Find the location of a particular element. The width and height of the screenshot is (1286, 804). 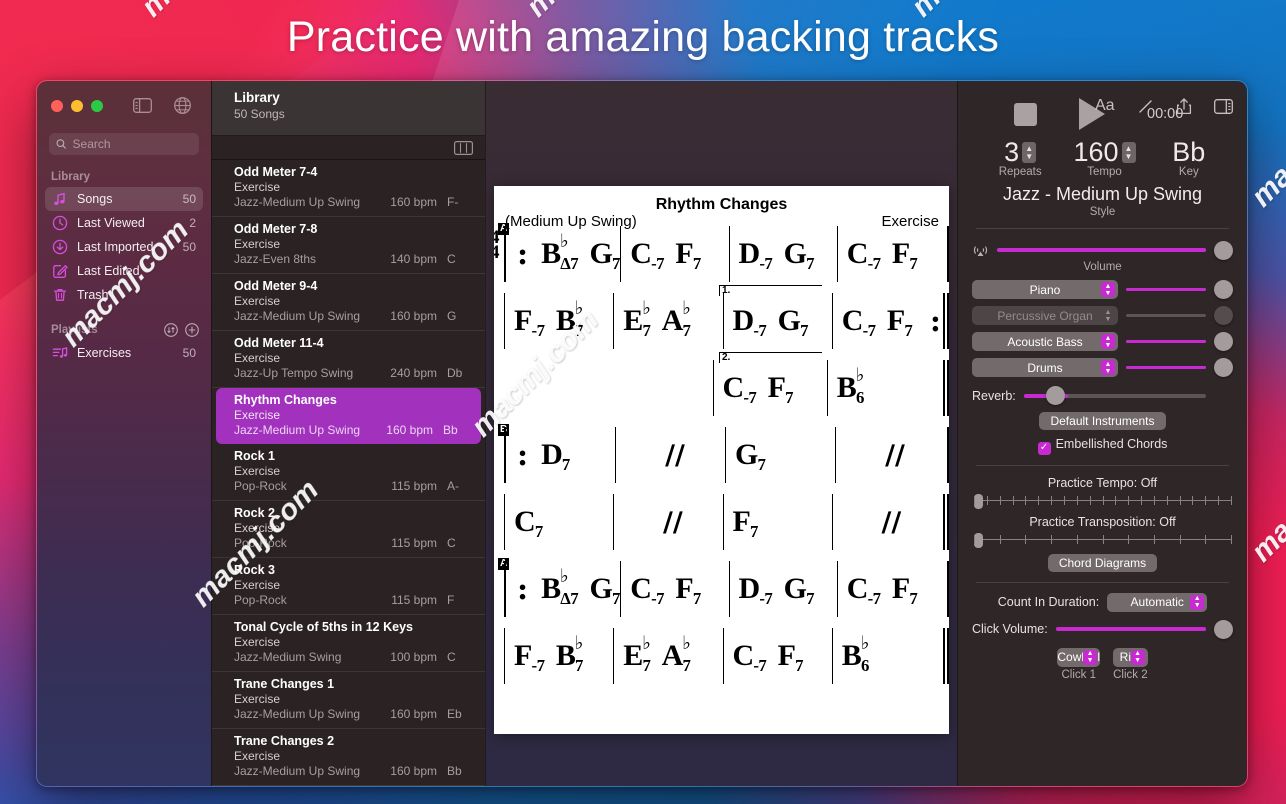

chord-system: A44:B♭Δ7G7C-7F7D-7G7C-7F7 is located at coordinates (721, 258).